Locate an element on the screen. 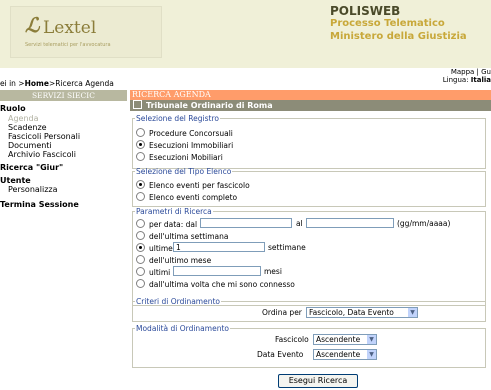 The width and height of the screenshot is (491, 390). app-subtitle-2: Ministero della Giustizia is located at coordinates (398, 36).